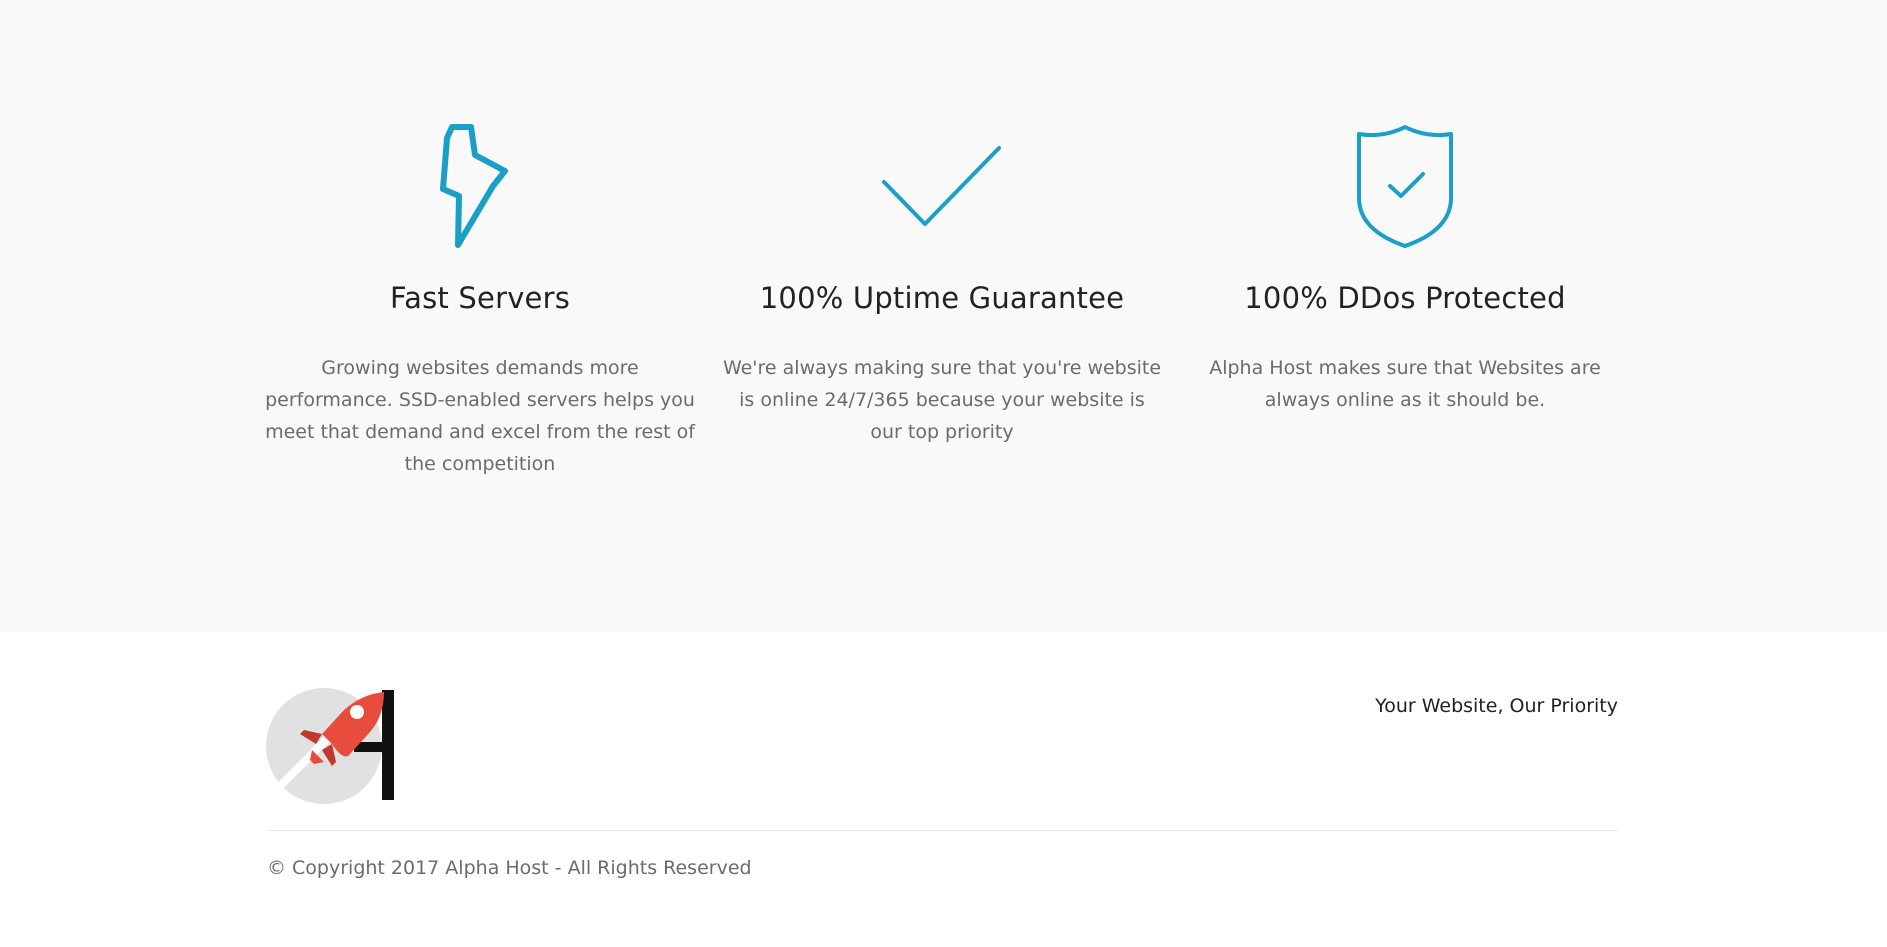  Describe the element at coordinates (942, 187) in the screenshot. I see `checkmark-icon` at that location.